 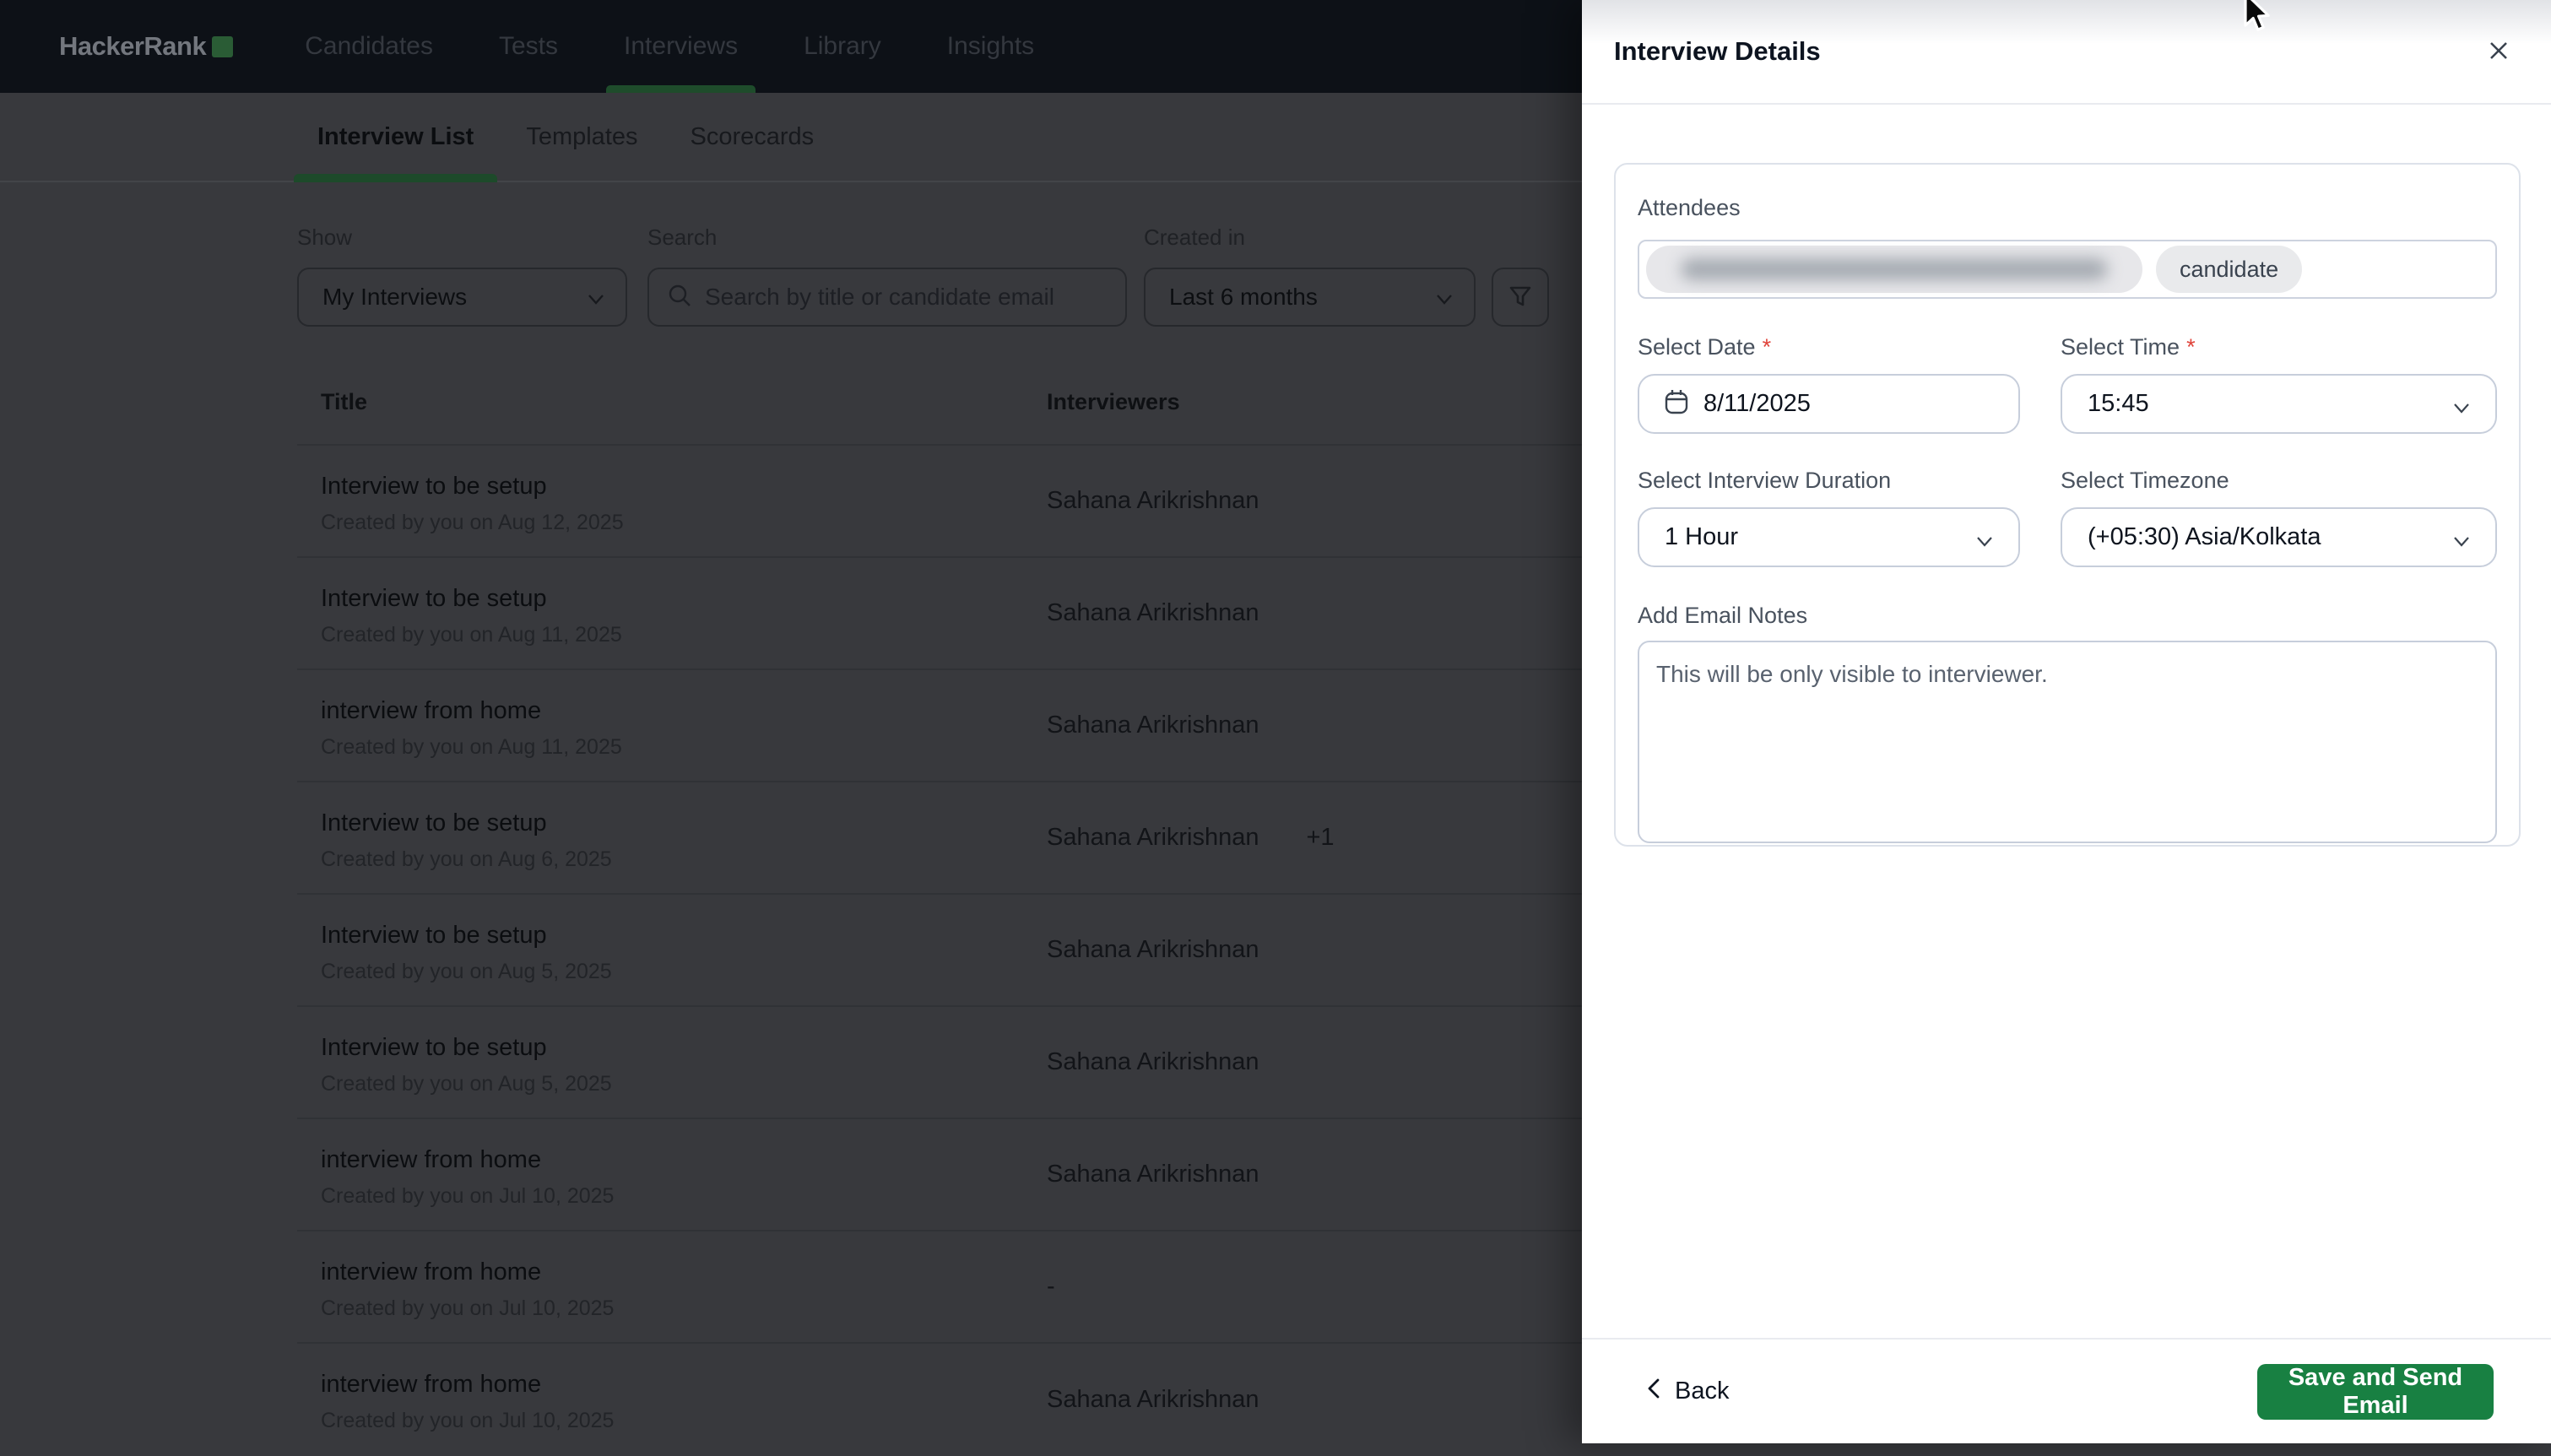 What do you see at coordinates (672, 523) in the screenshot?
I see `interview-created: Created by you on Aug 12, 2025` at bounding box center [672, 523].